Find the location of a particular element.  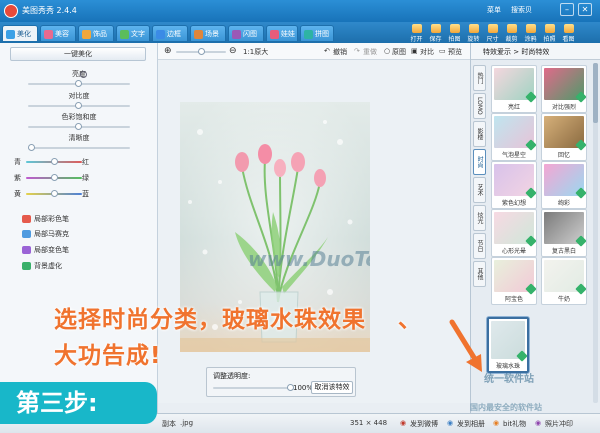

zoom-slider-knob is located at coordinates (201, 51).